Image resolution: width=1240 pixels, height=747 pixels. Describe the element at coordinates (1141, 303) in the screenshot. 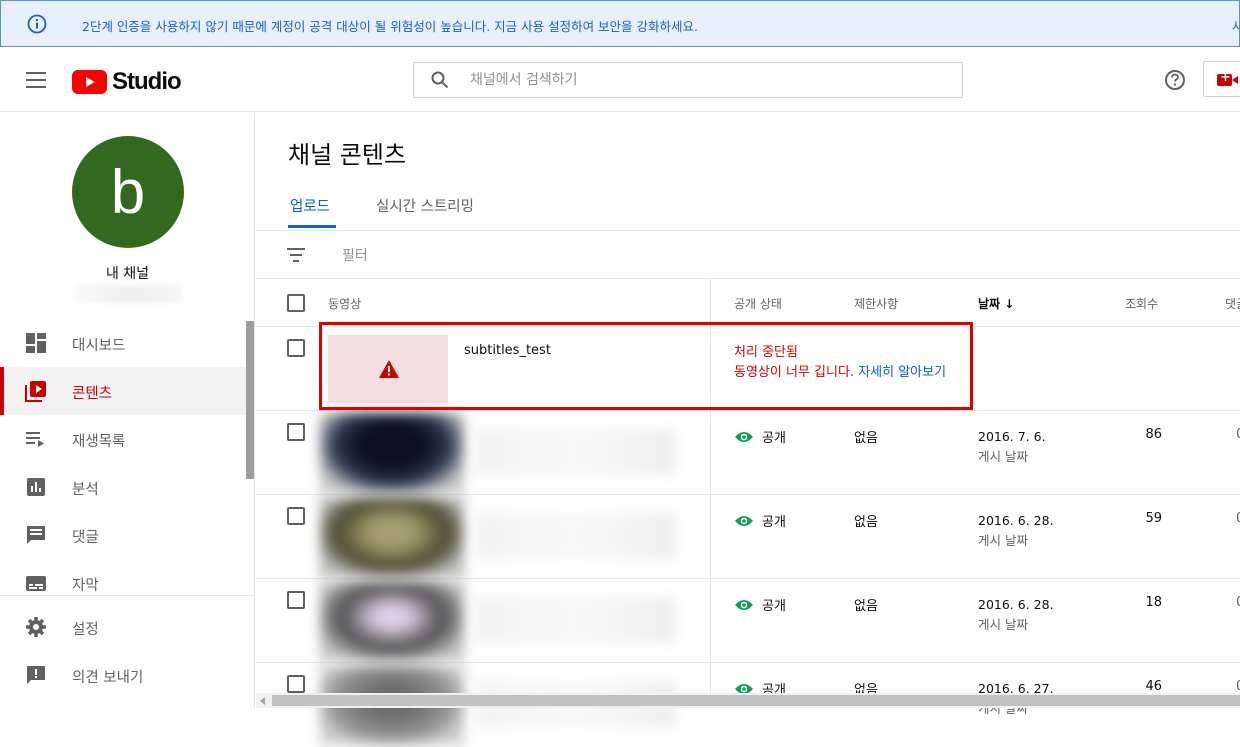

I see `column-views: 조회수` at that location.